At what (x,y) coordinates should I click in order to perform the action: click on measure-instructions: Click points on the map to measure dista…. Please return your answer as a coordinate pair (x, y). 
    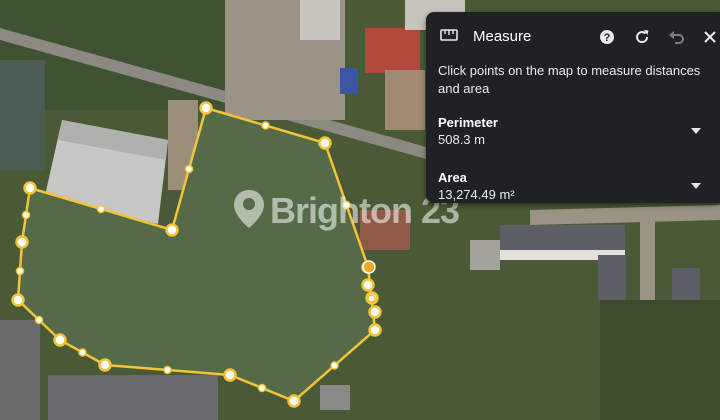
    Looking at the image, I should click on (569, 79).